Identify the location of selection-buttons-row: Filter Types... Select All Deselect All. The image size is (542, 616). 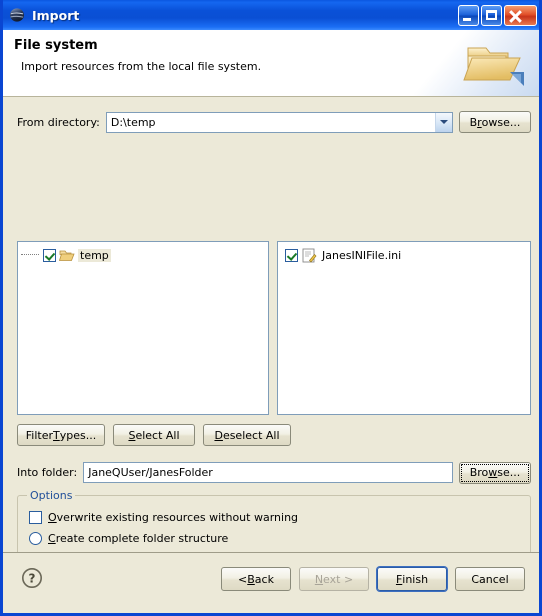
(154, 435).